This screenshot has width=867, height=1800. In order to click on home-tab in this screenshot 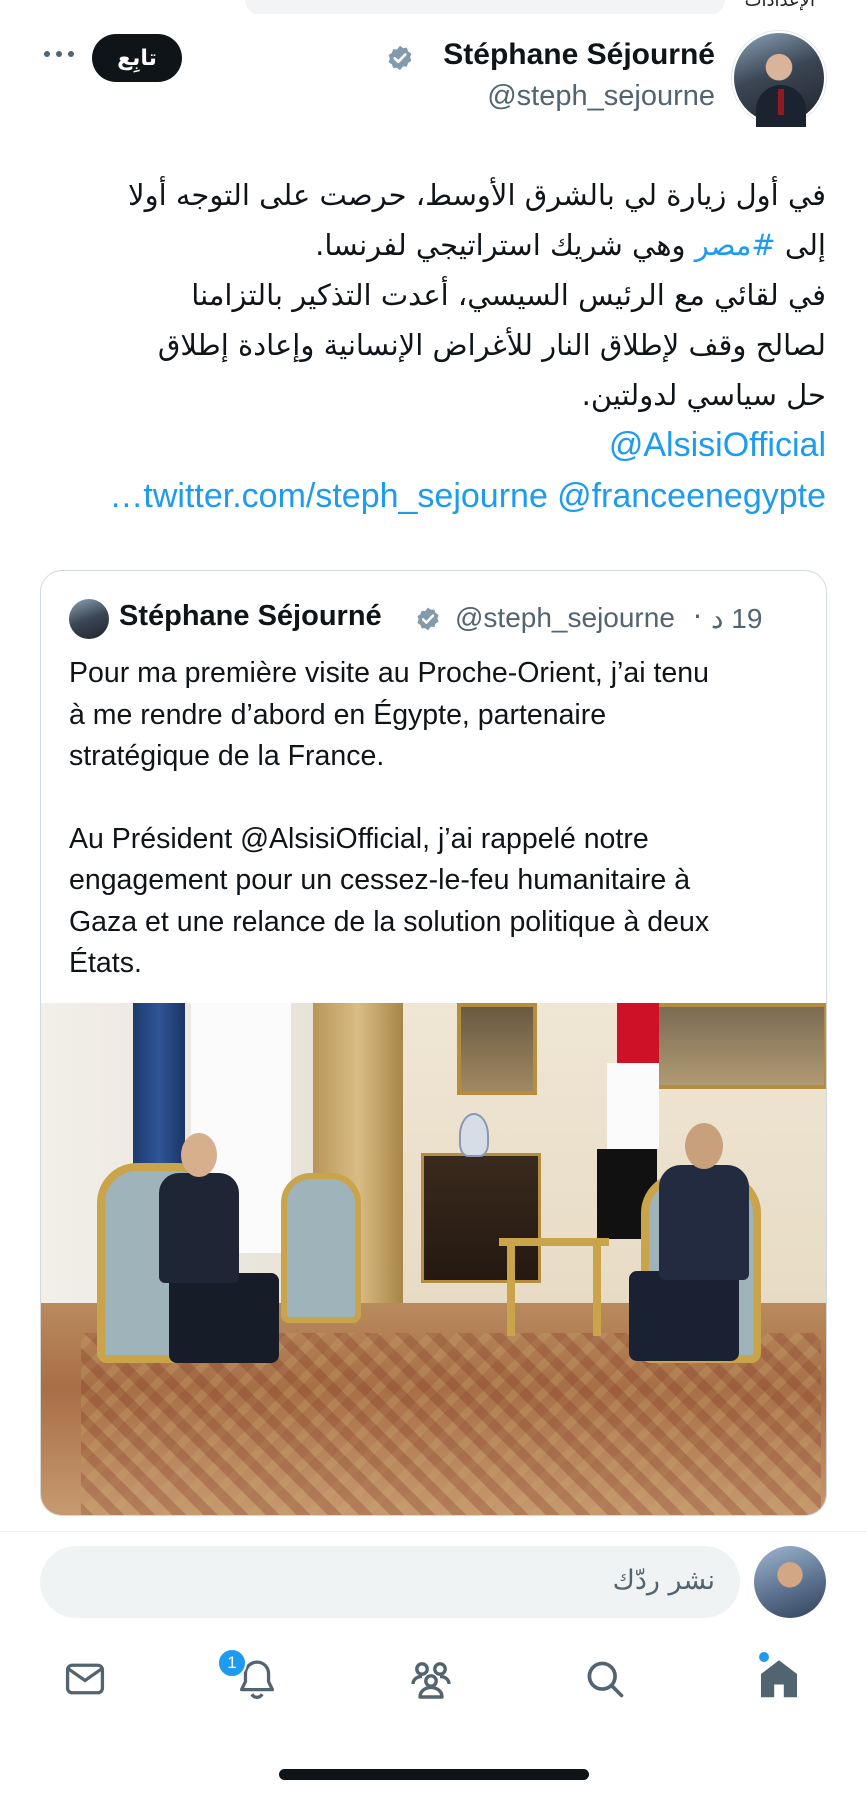, I will do `click(779, 1679)`.